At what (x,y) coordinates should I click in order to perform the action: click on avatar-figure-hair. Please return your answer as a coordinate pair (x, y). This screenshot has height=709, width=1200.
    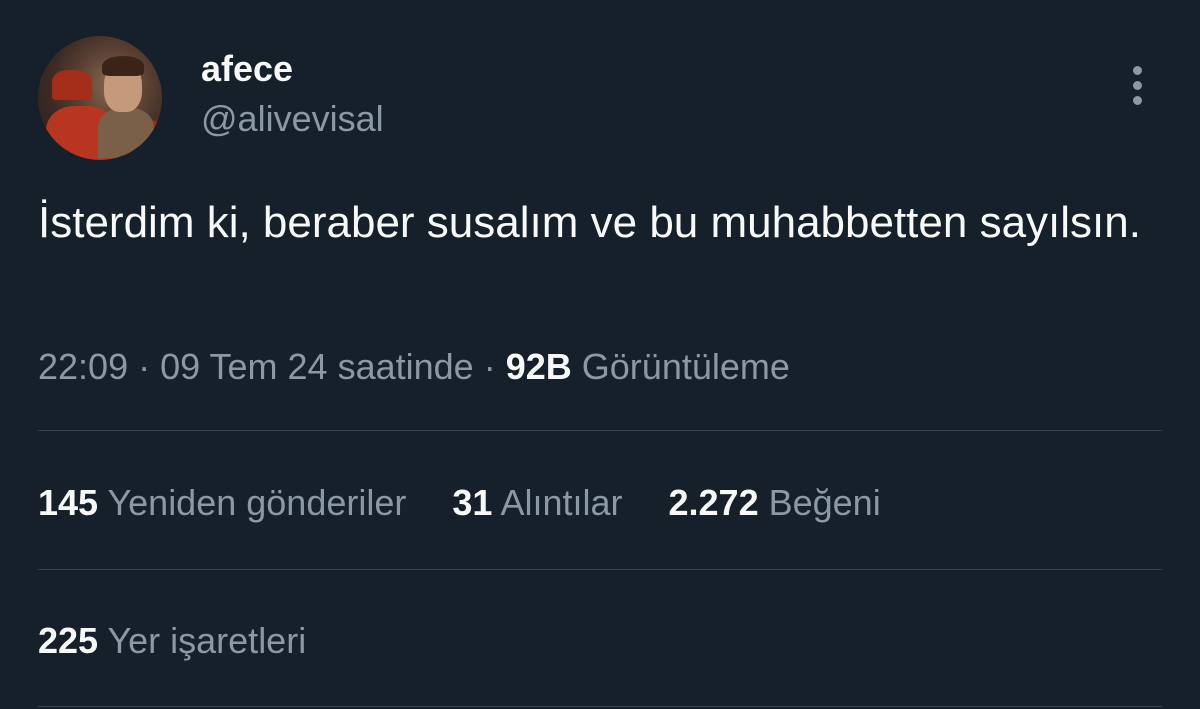
    Looking at the image, I should click on (123, 66).